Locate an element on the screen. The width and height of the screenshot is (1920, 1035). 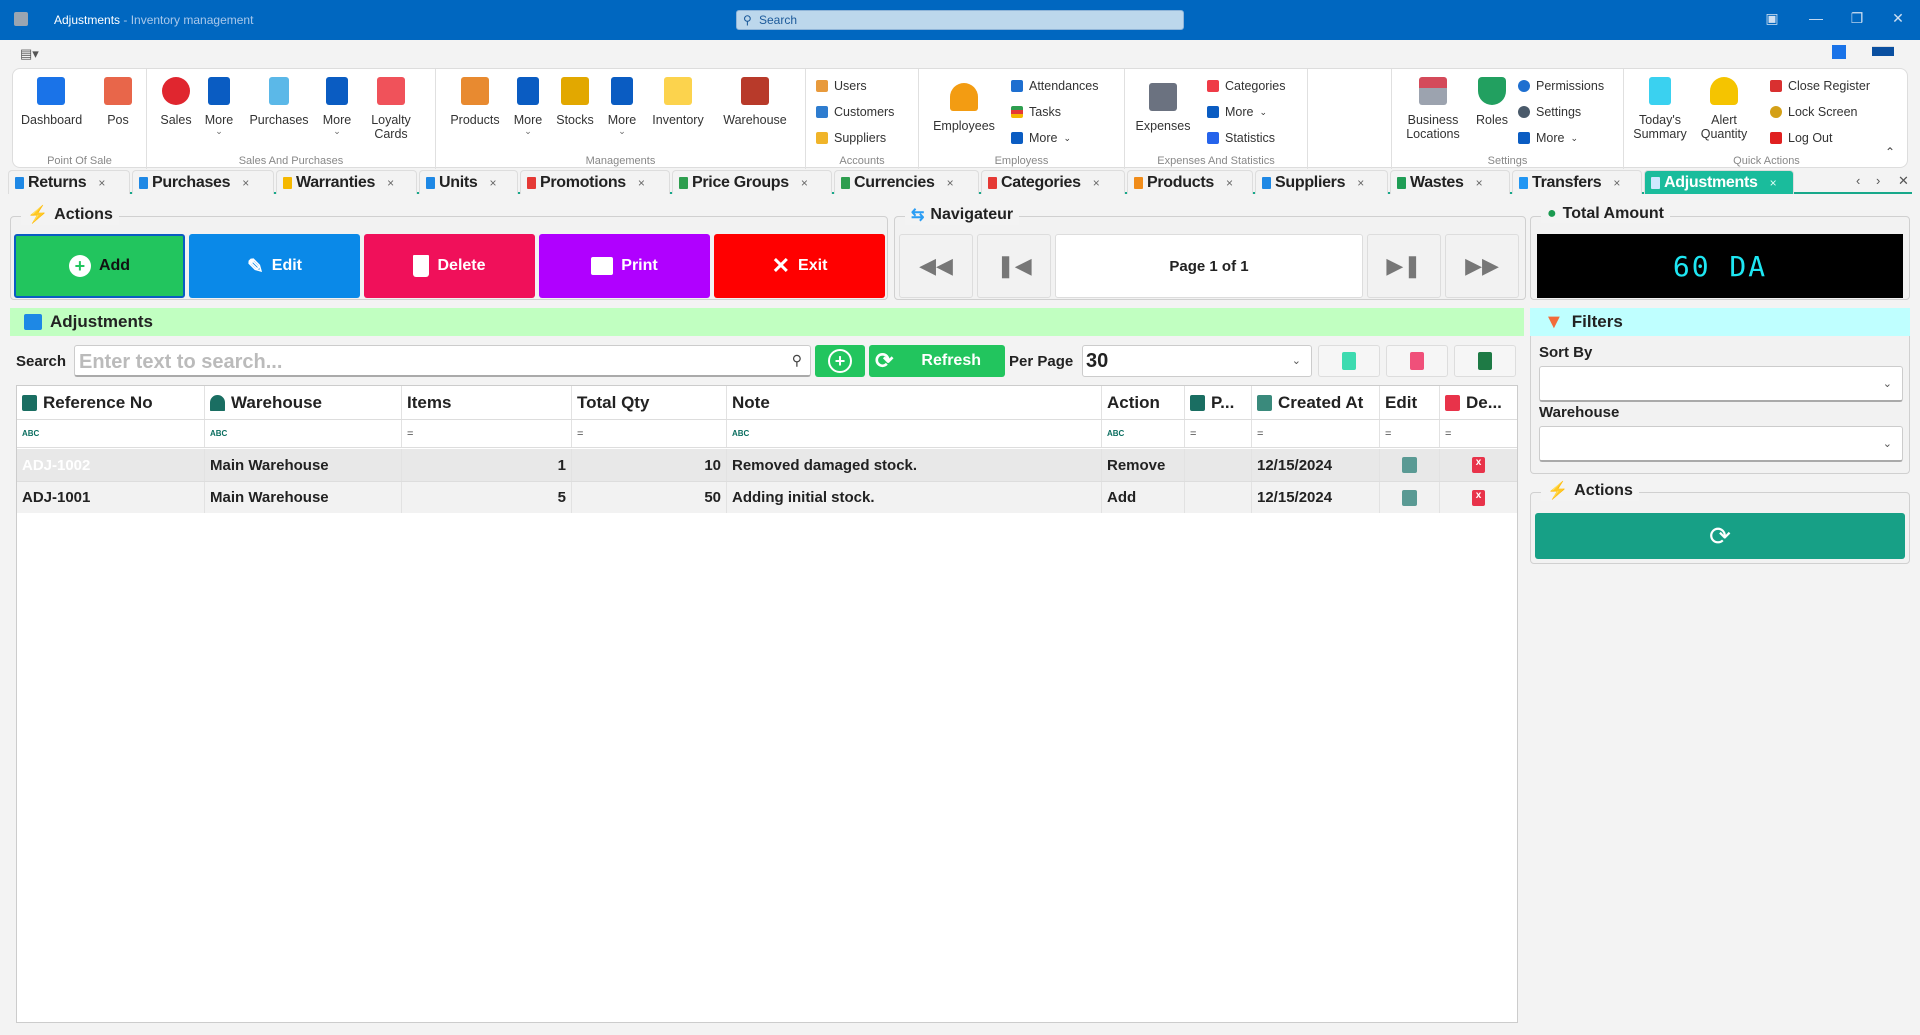
filter-cell-reference-no: ABC is located at coordinates (111, 433).